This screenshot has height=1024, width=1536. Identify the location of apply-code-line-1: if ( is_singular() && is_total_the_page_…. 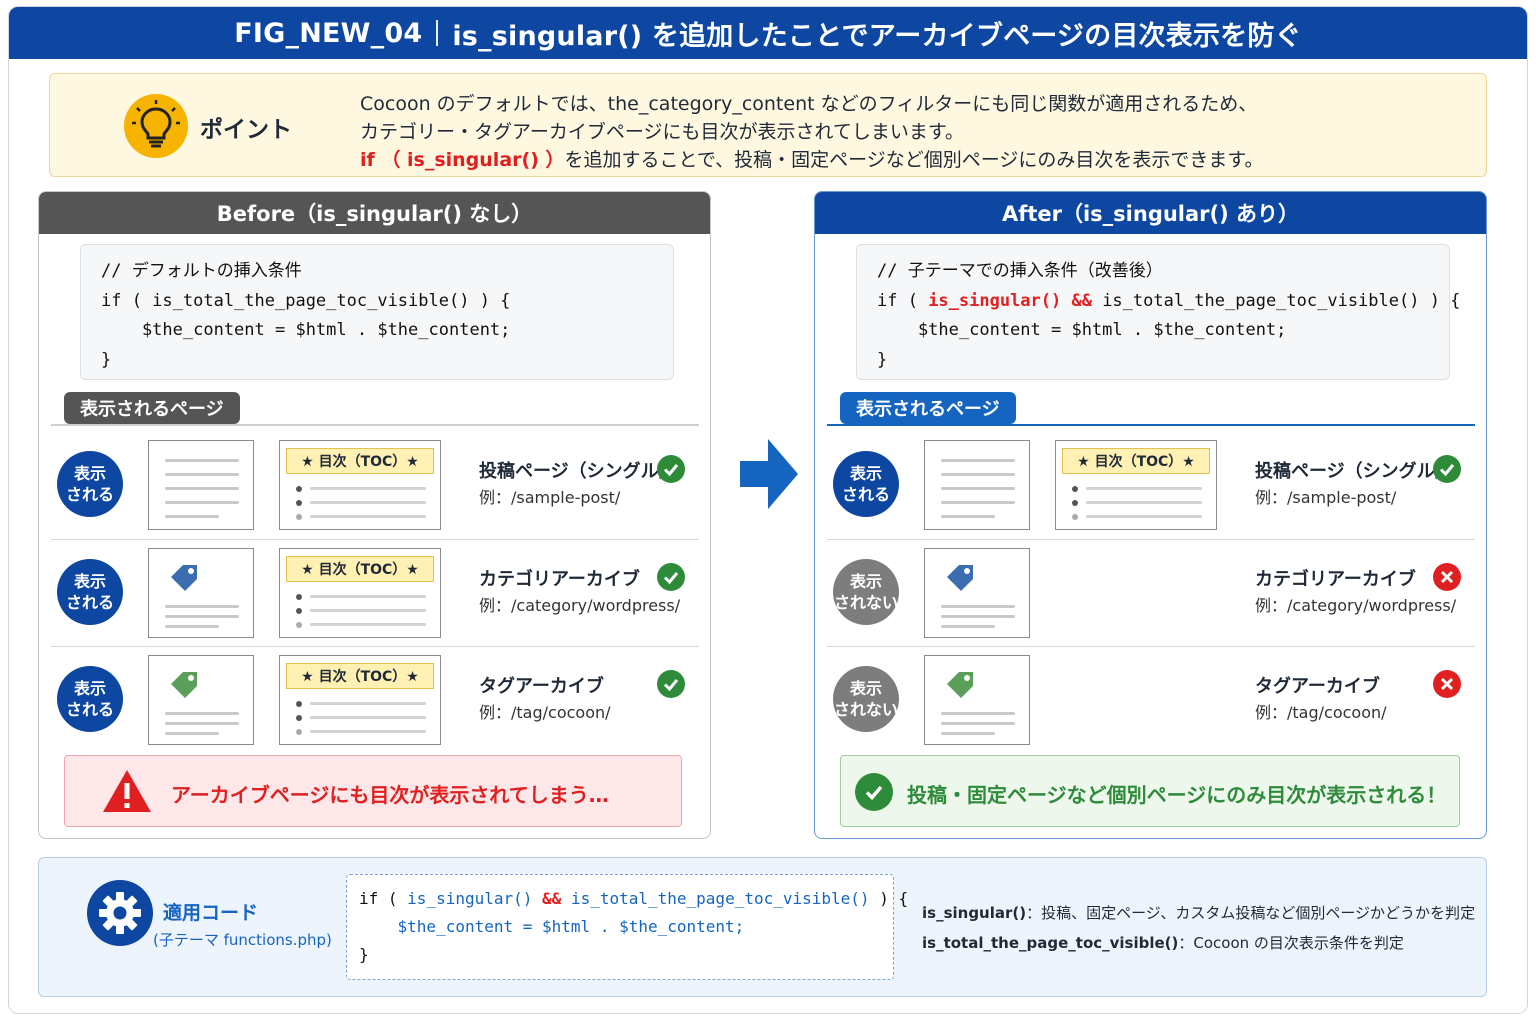
(633, 899).